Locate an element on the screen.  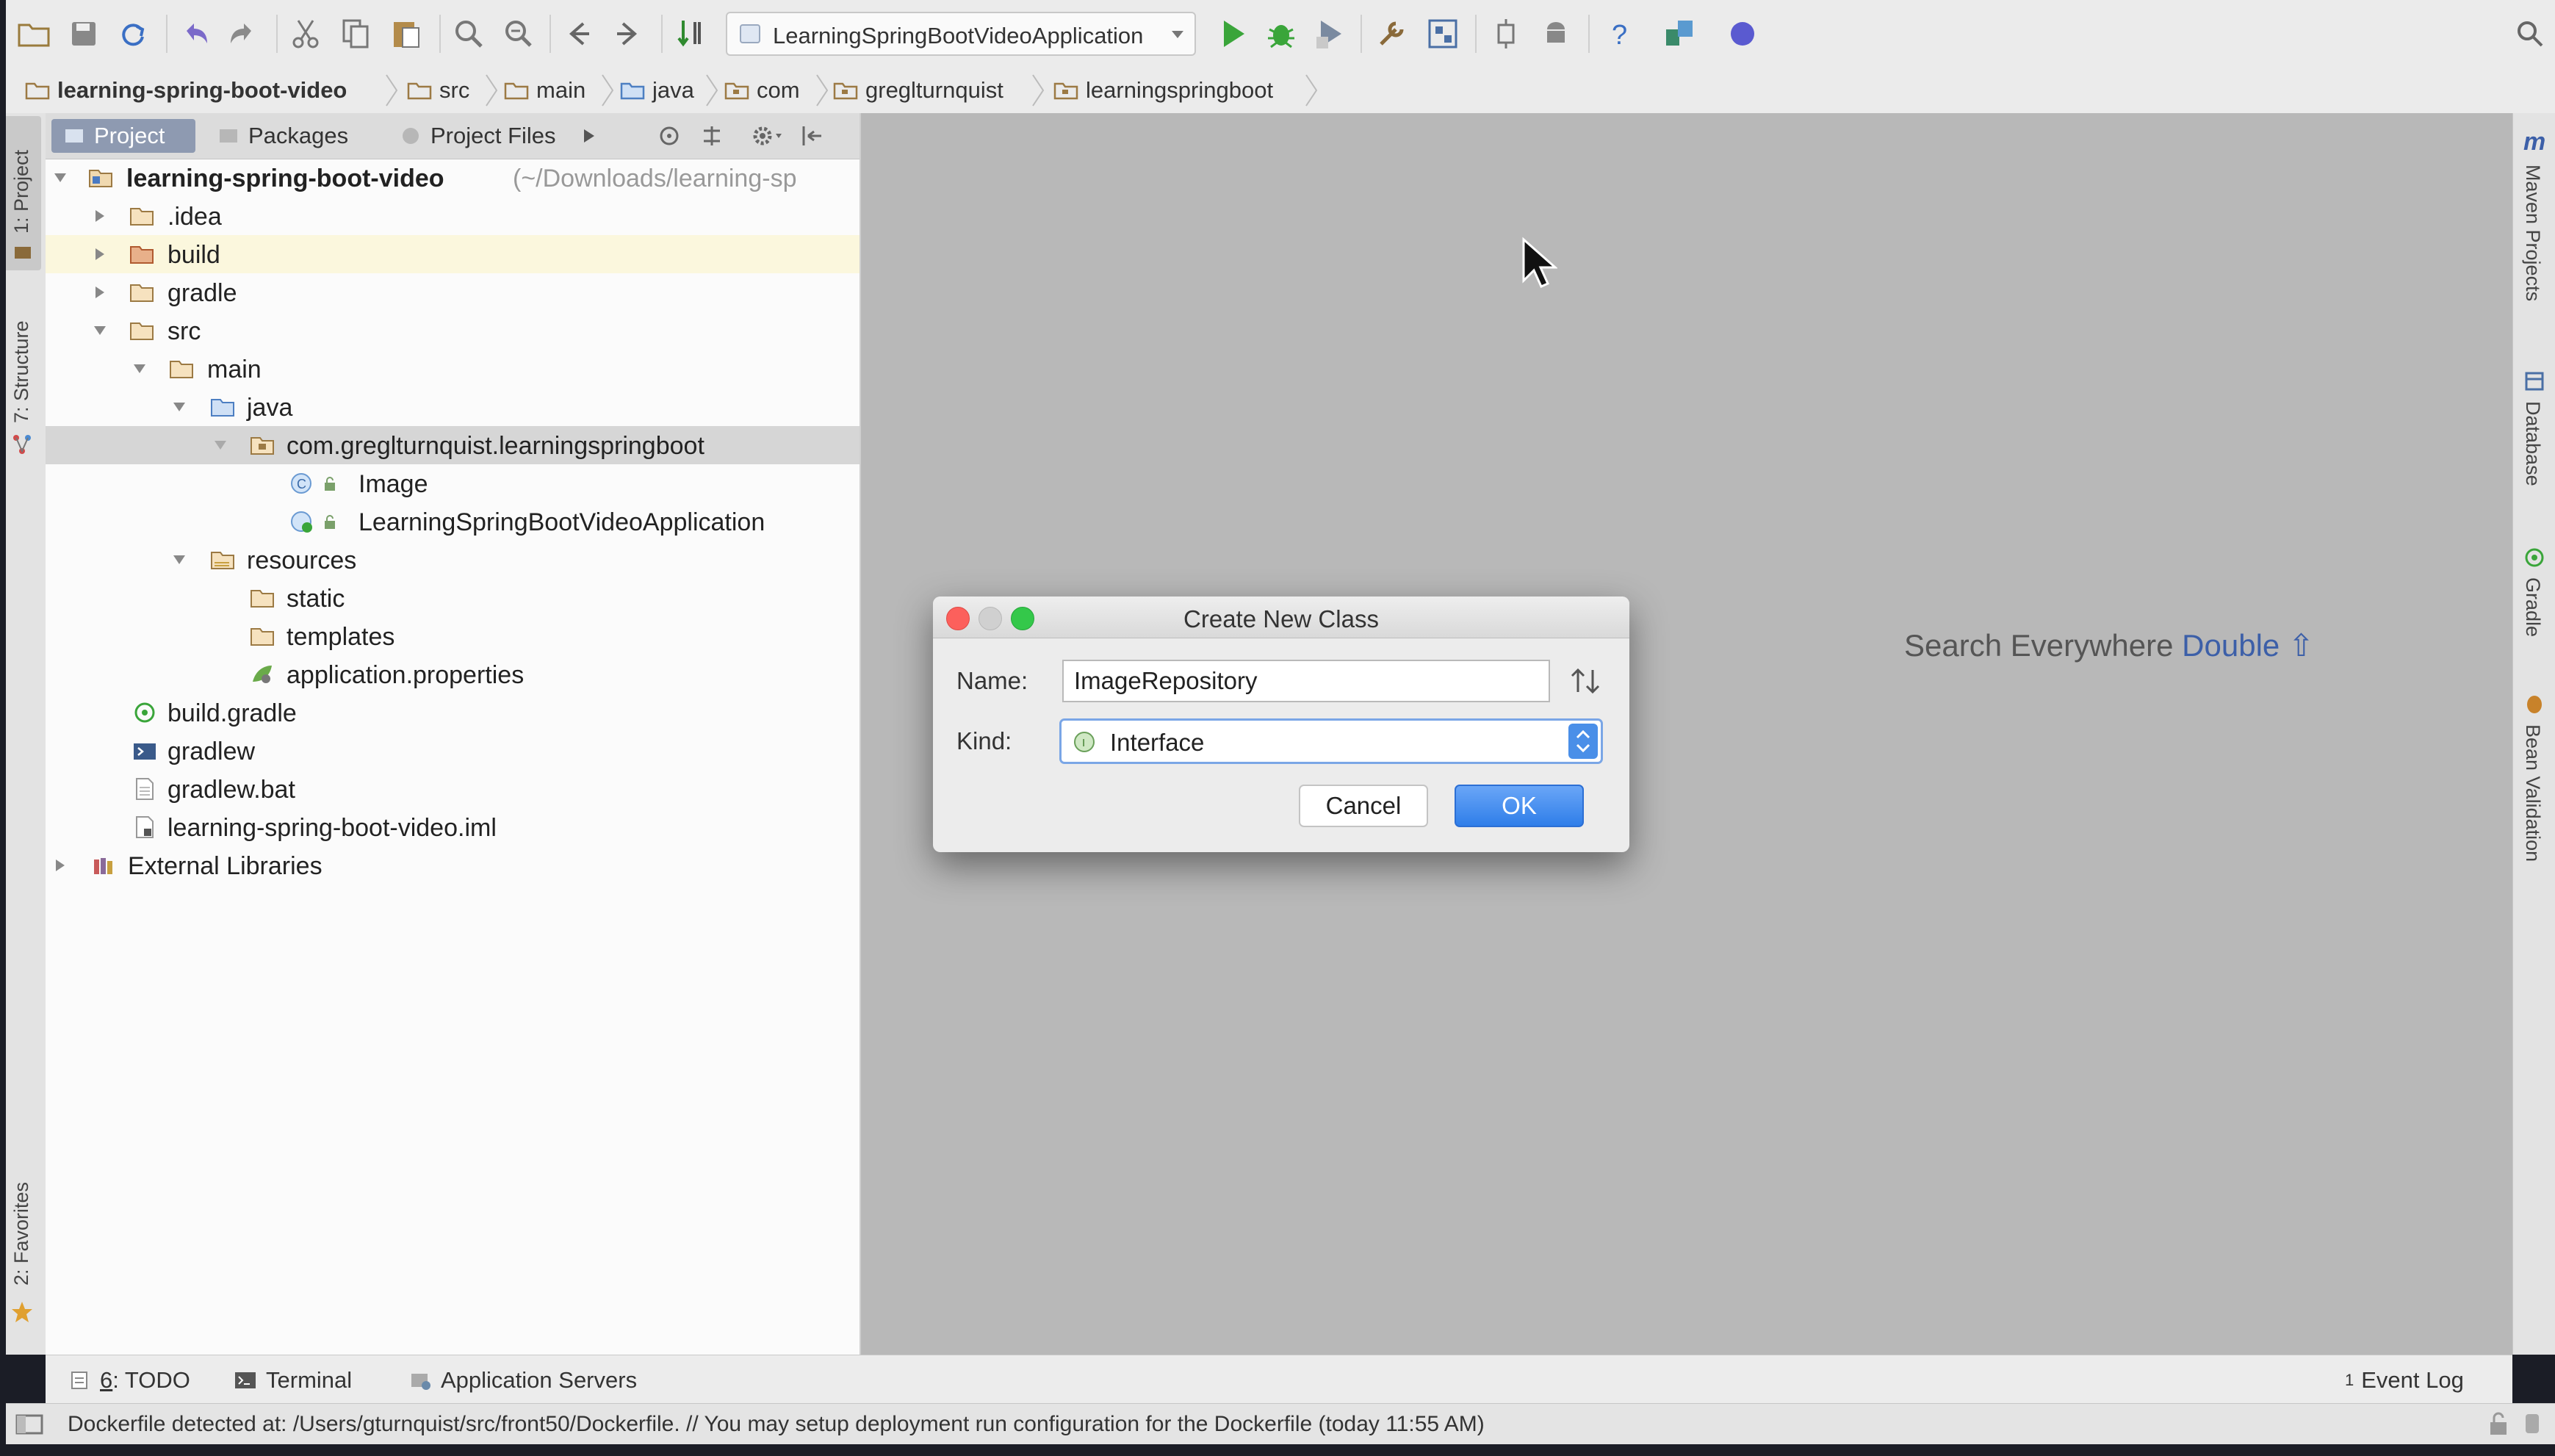
search-everywhere-icon is located at coordinates (2530, 33).